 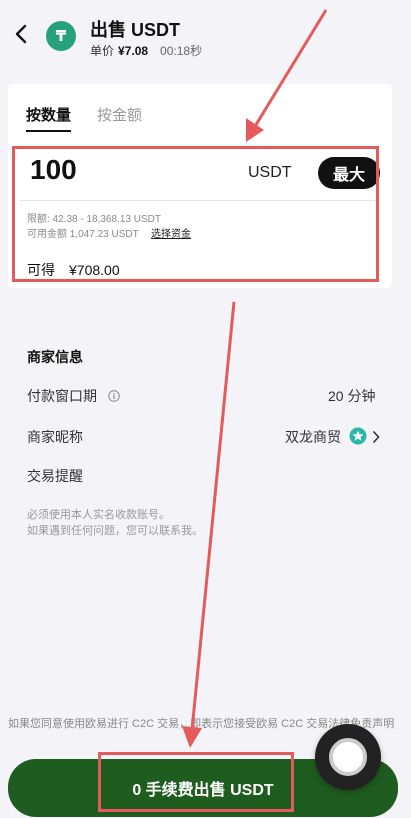 I want to click on countdown-timer: 00:18秒, so click(x=181, y=51).